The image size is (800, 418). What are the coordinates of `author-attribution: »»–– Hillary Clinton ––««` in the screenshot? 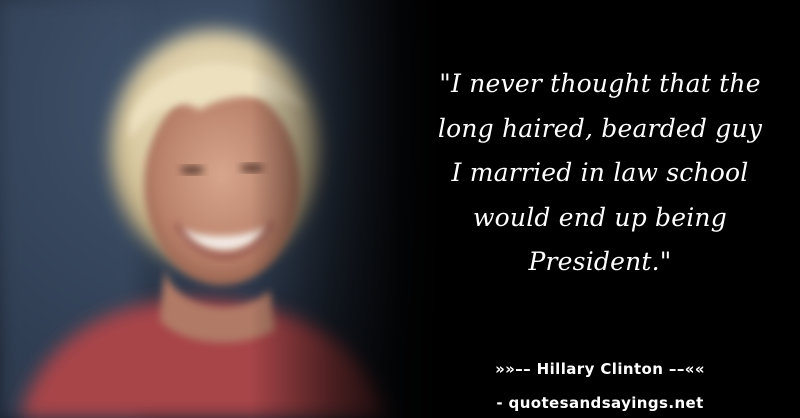 It's located at (600, 369).